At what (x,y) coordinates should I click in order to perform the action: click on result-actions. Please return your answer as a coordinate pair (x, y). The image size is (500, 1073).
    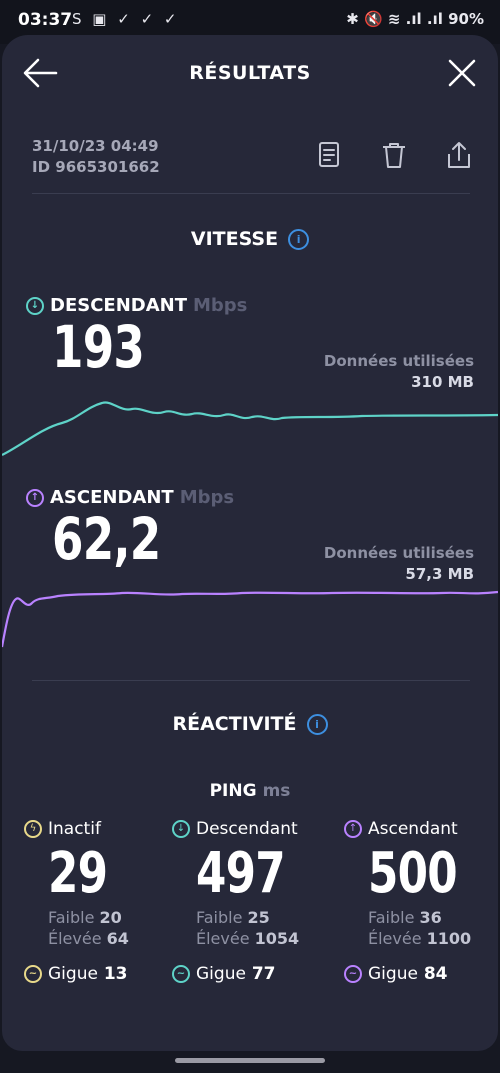
    Looking at the image, I should click on (377, 155).